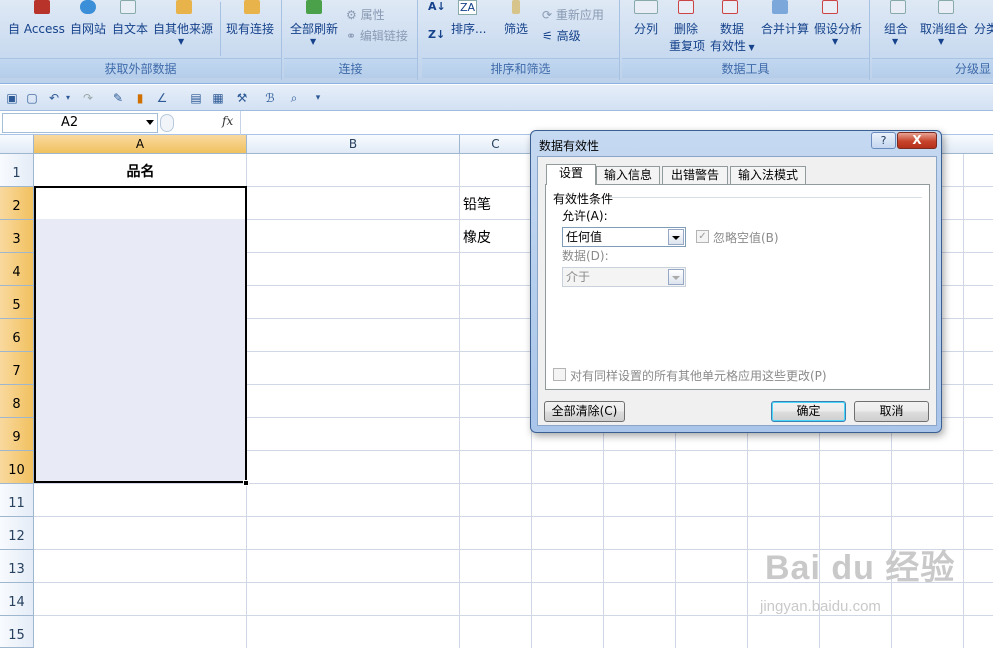 The width and height of the screenshot is (993, 648). What do you see at coordinates (88, 98) in the screenshot?
I see `redo-icon: ↷` at bounding box center [88, 98].